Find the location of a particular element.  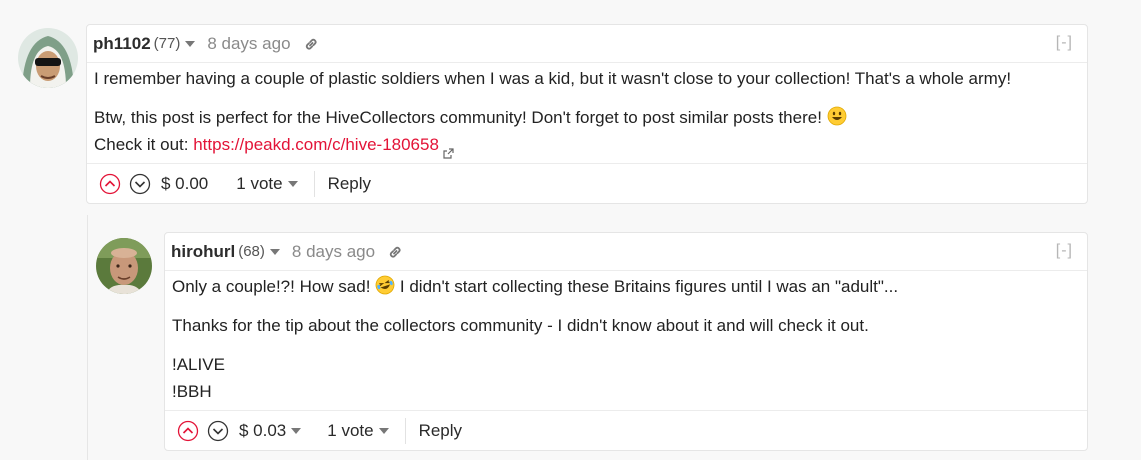

author-name: ph1102 is located at coordinates (122, 44).